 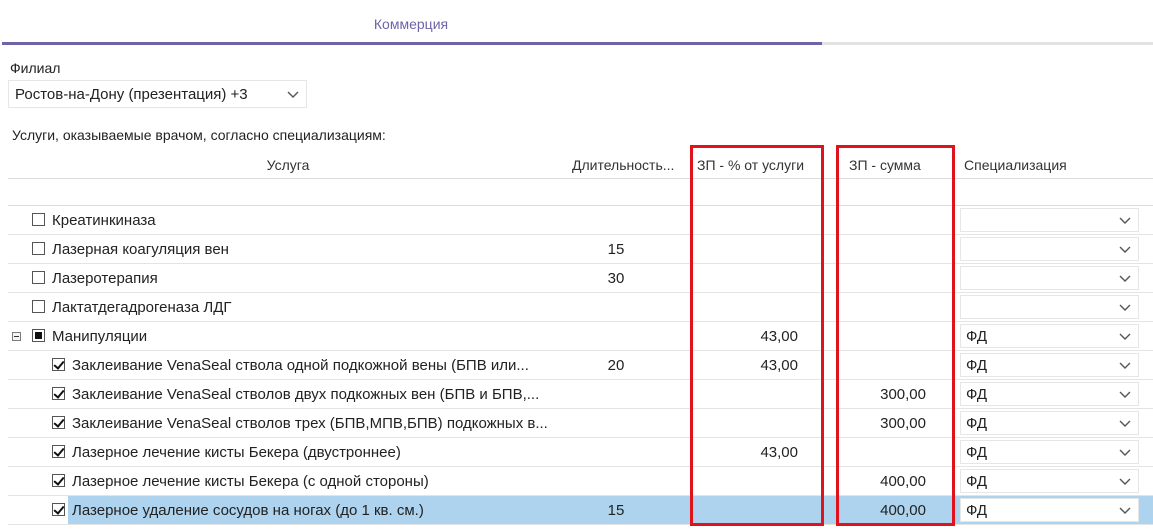 I want to click on table-row: Манипуляции 43,00 ФД, so click(x=580, y=336).